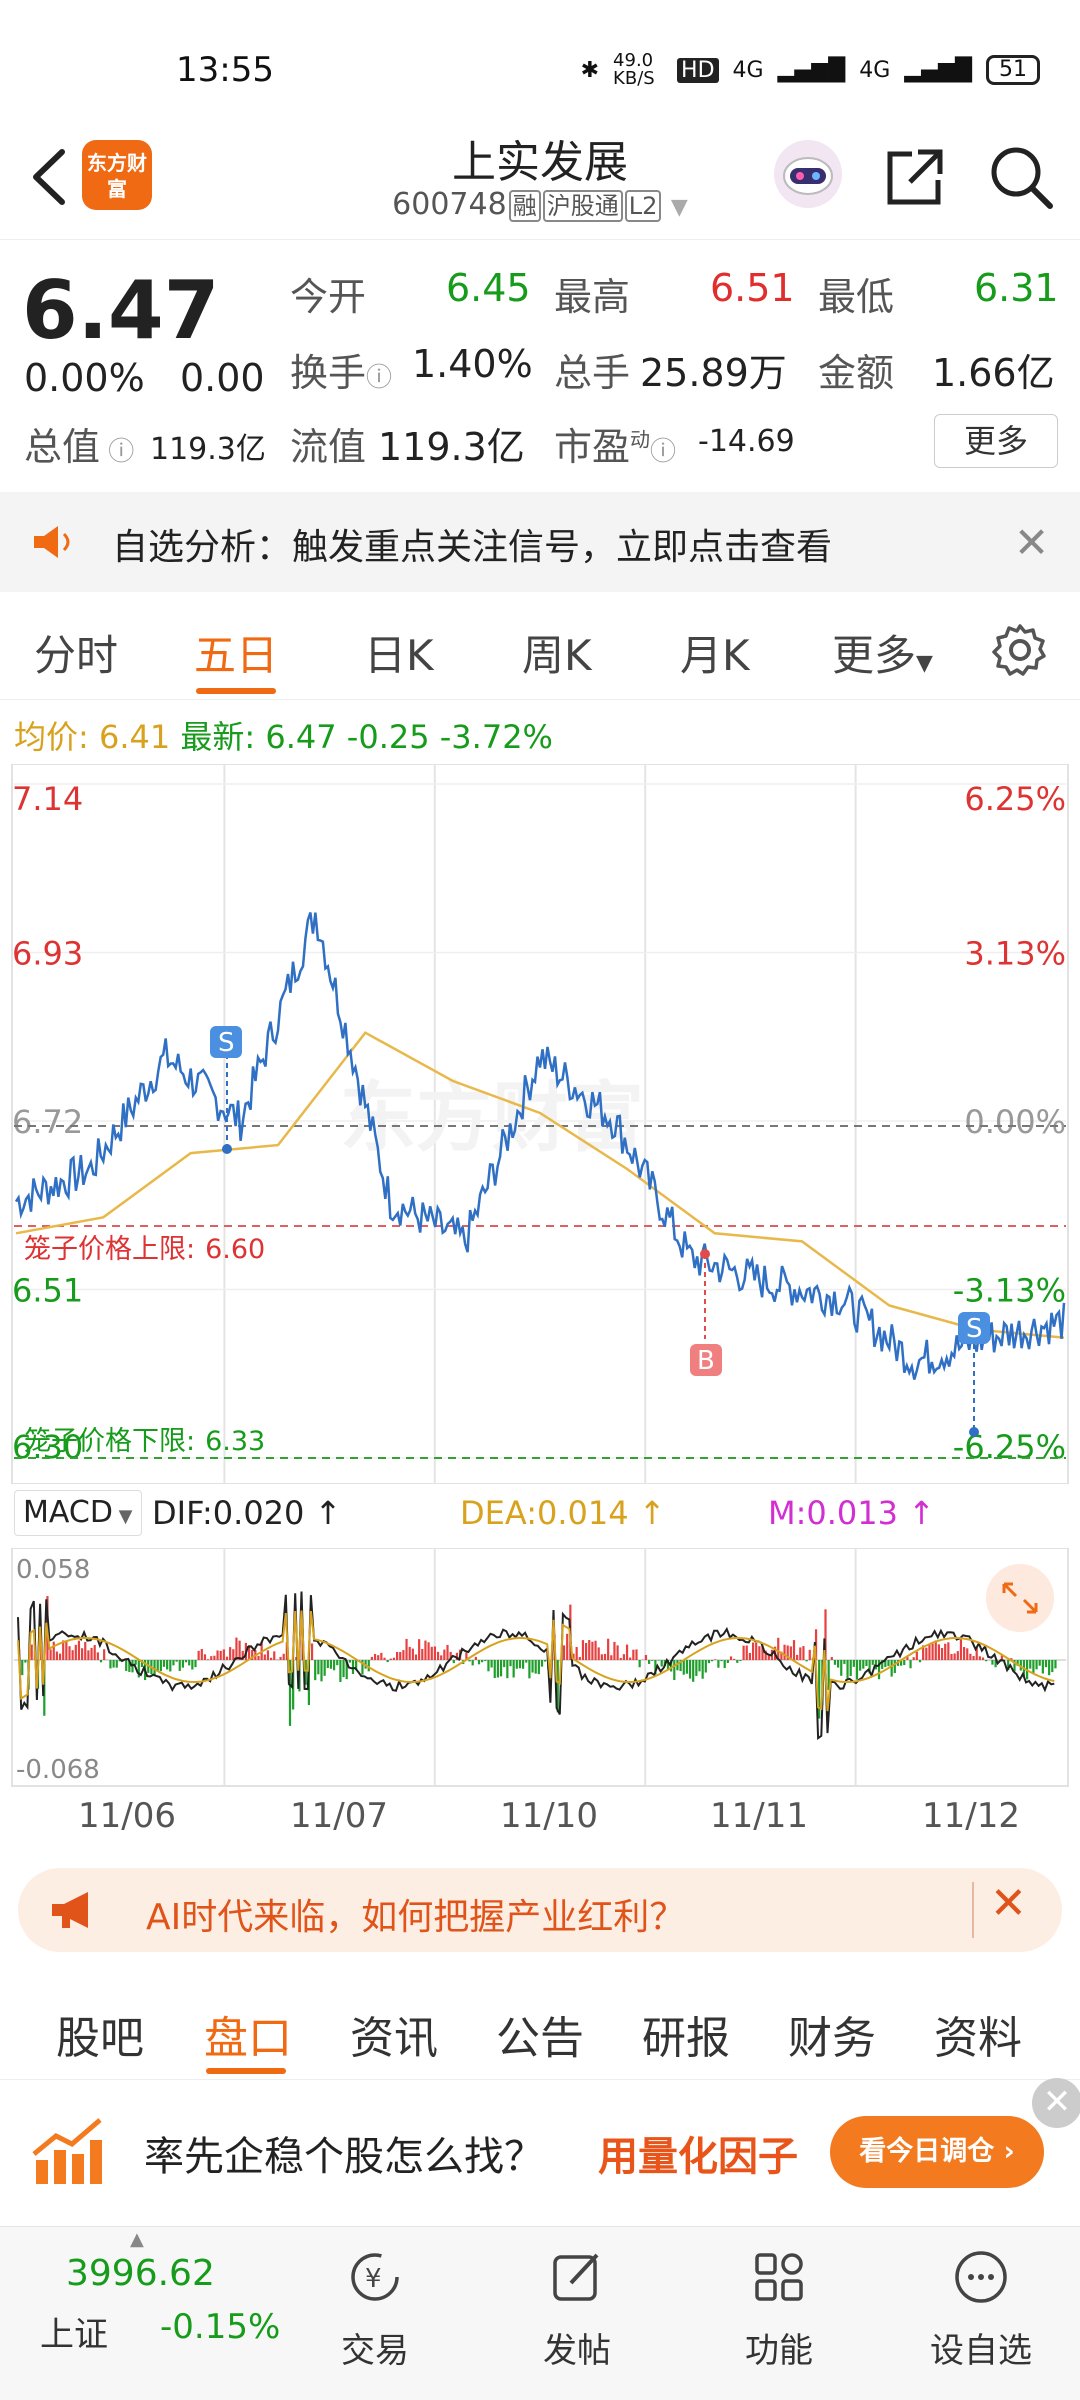  Describe the element at coordinates (540, 542) in the screenshot. I see `notice-bar: 自选分析：触发重点关注信号，立即点击查看 ✕` at that location.